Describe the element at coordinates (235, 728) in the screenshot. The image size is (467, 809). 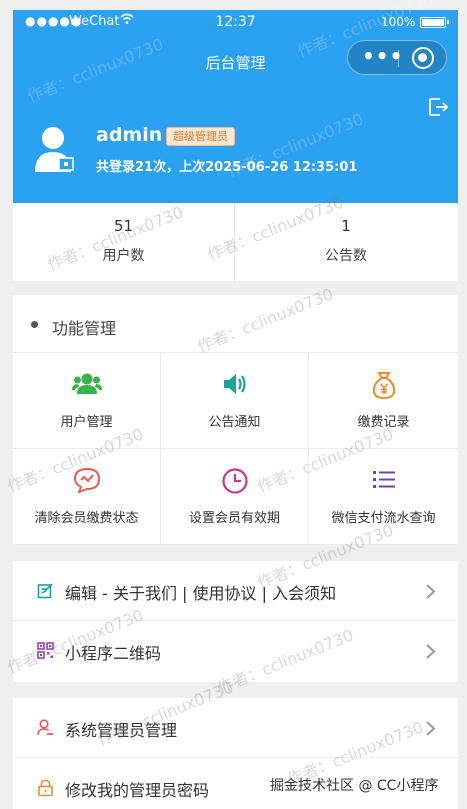
I see `menu-system-admin-management: 系统管理员管理` at that location.